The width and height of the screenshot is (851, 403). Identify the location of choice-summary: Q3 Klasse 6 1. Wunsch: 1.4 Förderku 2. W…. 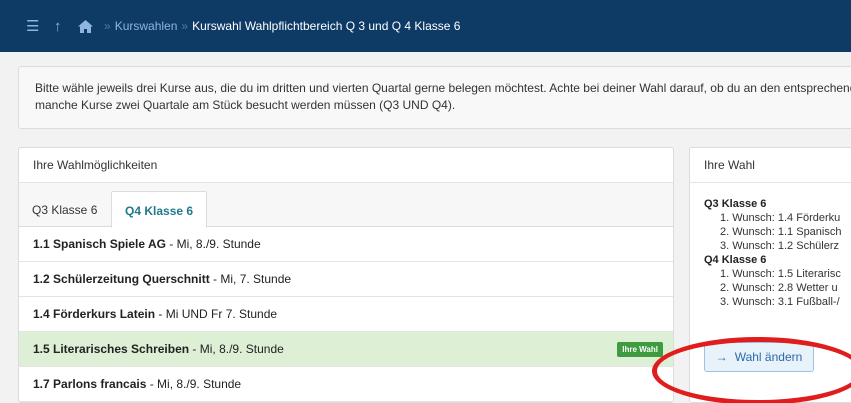
(770, 245).